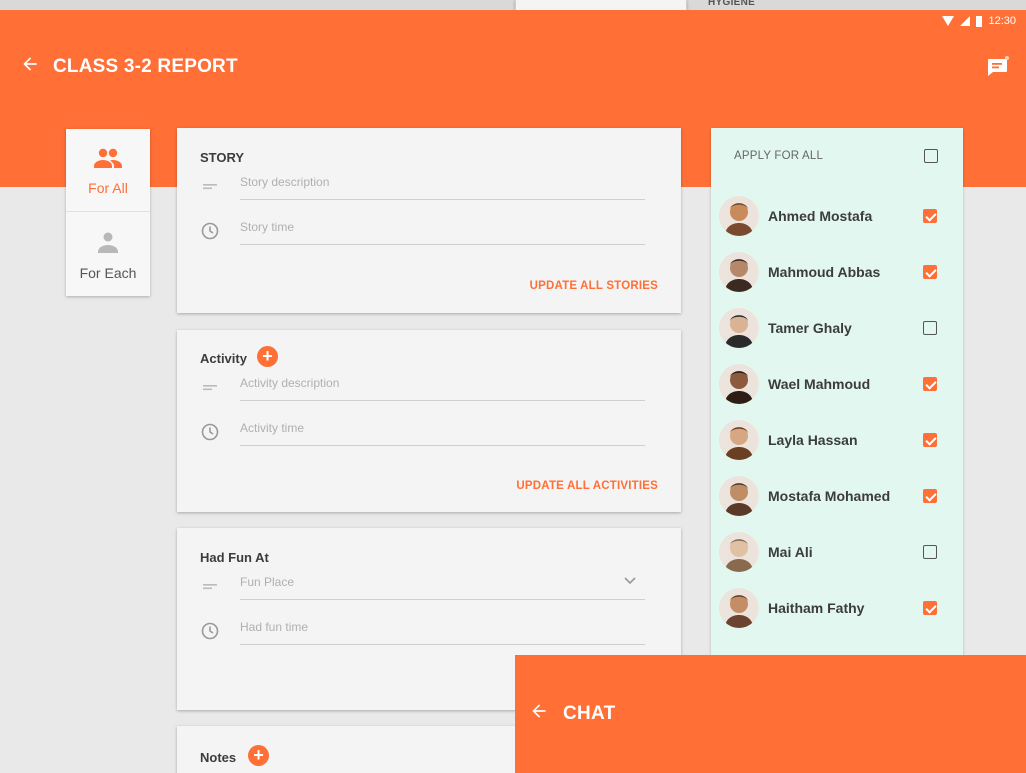 The width and height of the screenshot is (1026, 773). I want to click on tab-for-all: For All, so click(108, 170).